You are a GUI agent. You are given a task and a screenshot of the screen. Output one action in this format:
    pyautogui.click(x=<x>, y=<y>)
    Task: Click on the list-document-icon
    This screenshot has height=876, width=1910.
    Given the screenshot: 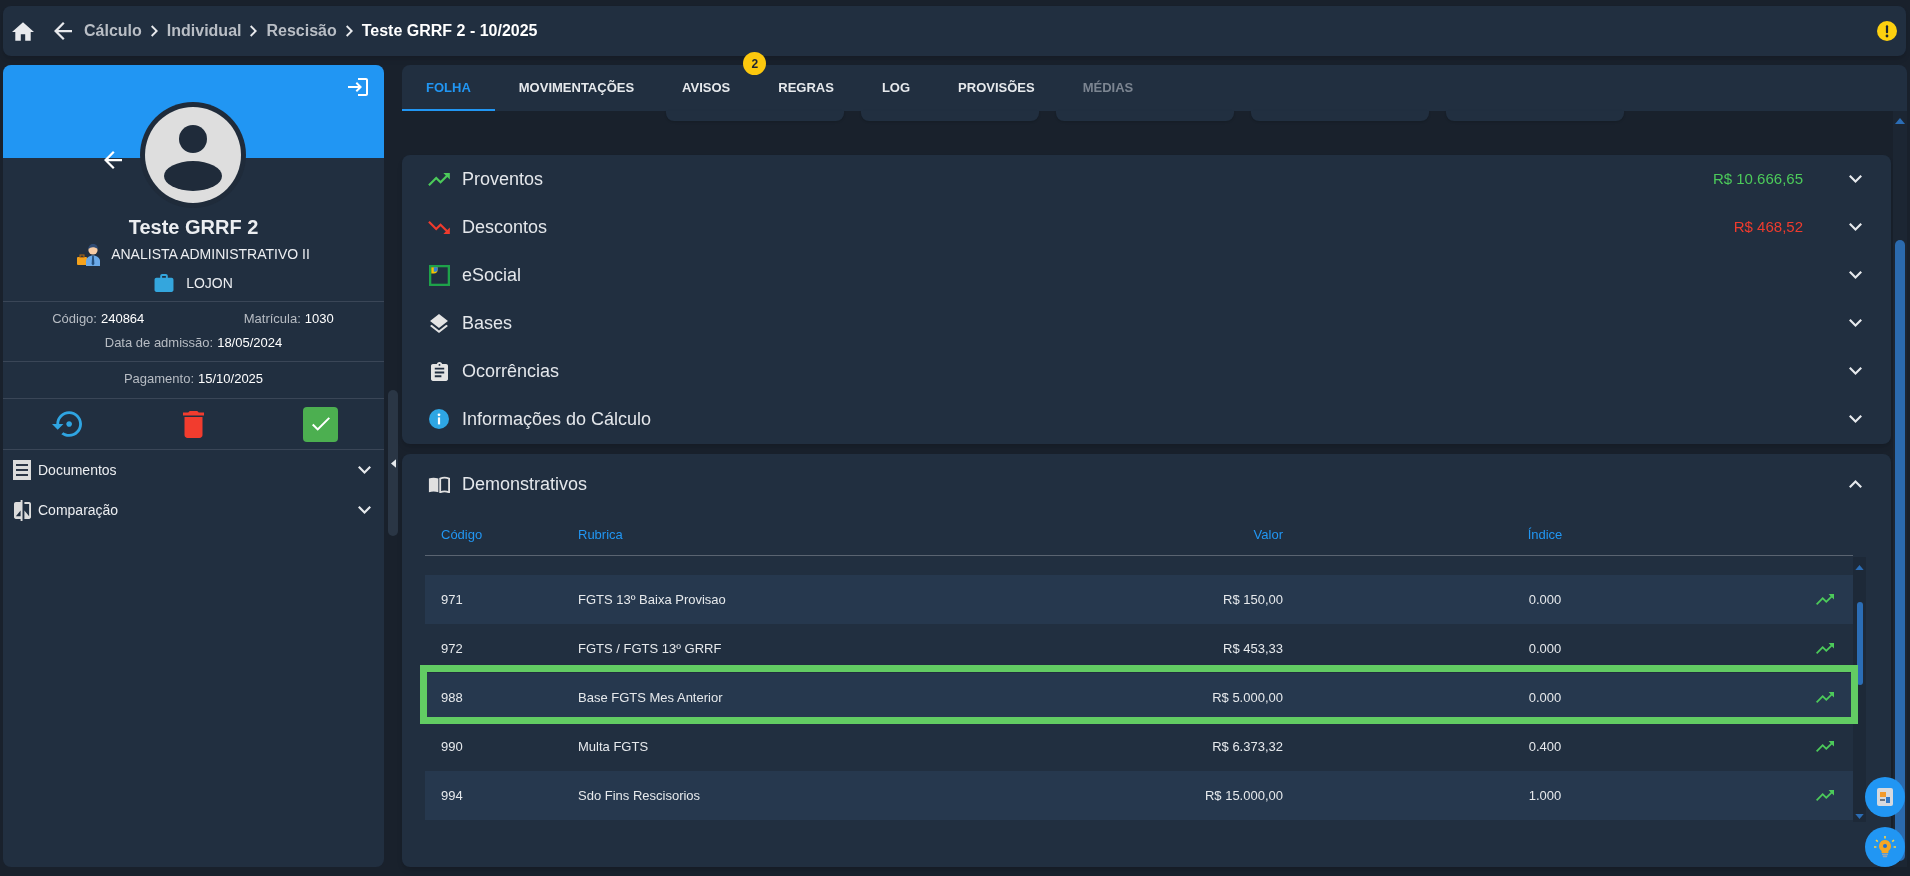 What is the action you would take?
    pyautogui.click(x=22, y=470)
    